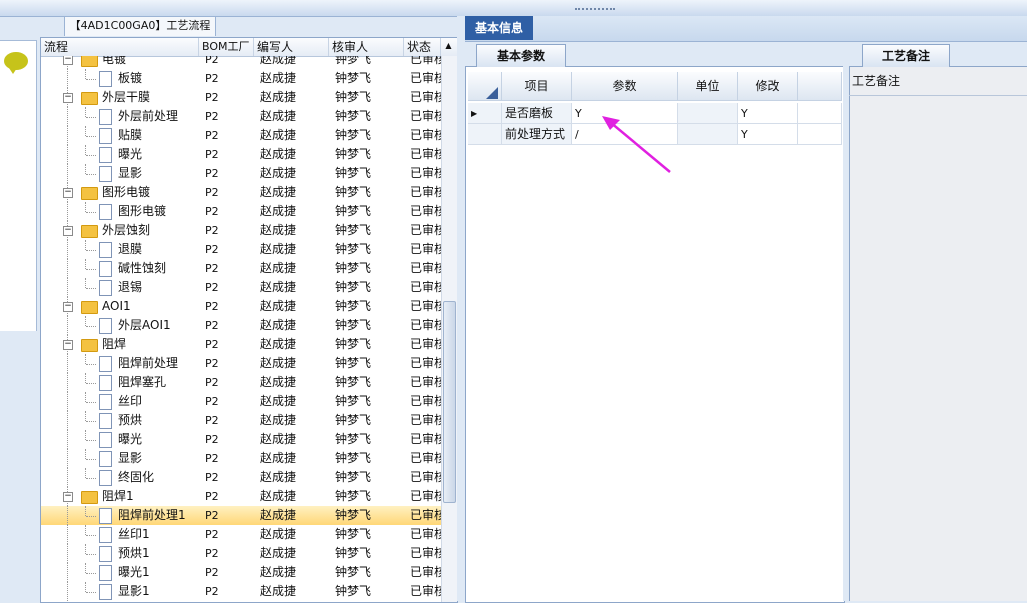 Image resolution: width=1027 pixels, height=603 pixels. I want to click on tree-step-row: 退锡 P2 赵成捷 钟梦飞 已审核, so click(241, 287).